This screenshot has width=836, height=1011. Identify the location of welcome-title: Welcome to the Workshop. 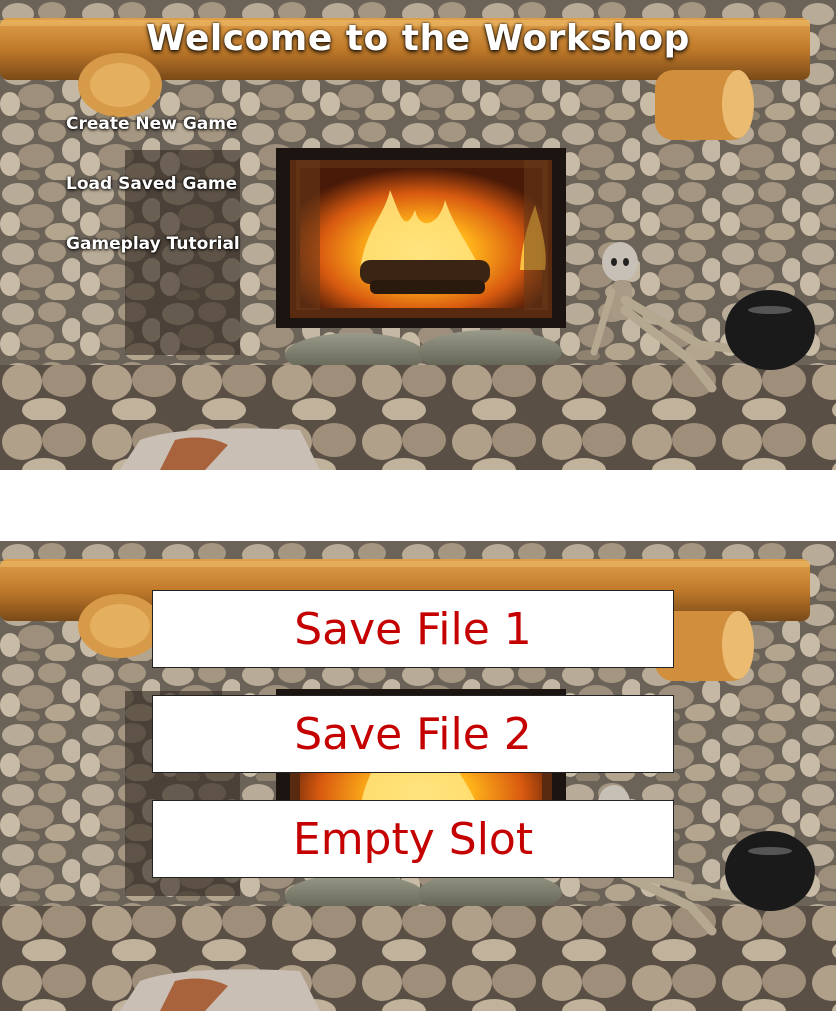
(418, 38).